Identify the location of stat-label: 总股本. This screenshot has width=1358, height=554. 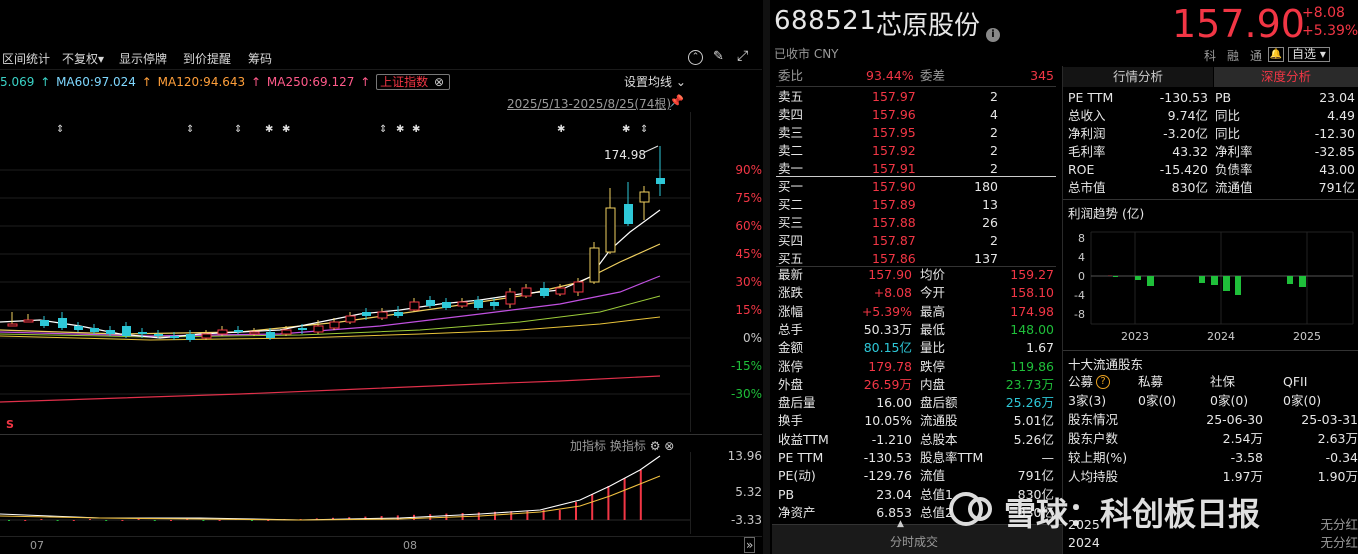
(939, 439).